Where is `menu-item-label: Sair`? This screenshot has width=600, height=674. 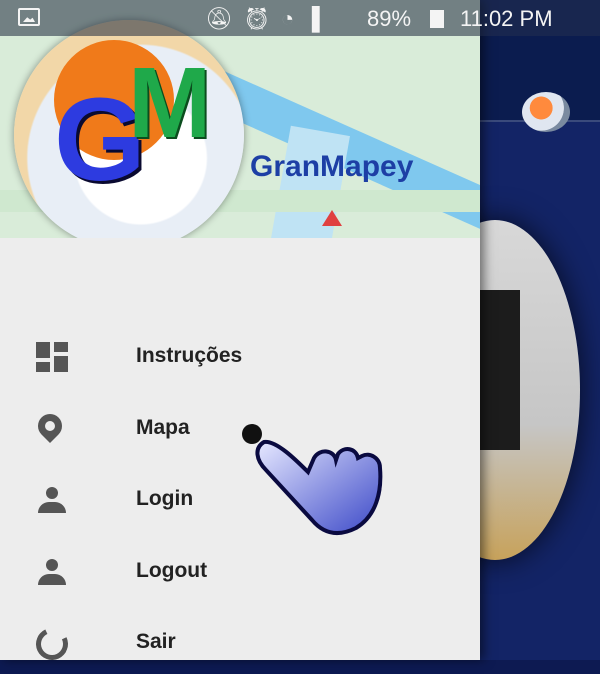 menu-item-label: Sair is located at coordinates (156, 641).